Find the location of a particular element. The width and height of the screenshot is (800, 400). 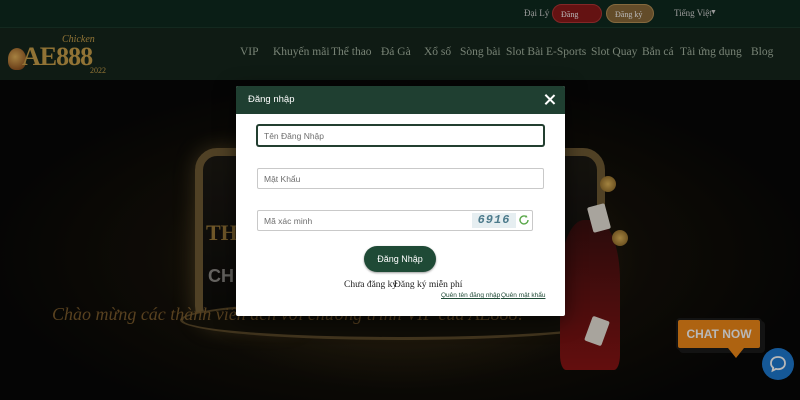

register-free-link: Đăng ký miễn phí is located at coordinates (428, 285).